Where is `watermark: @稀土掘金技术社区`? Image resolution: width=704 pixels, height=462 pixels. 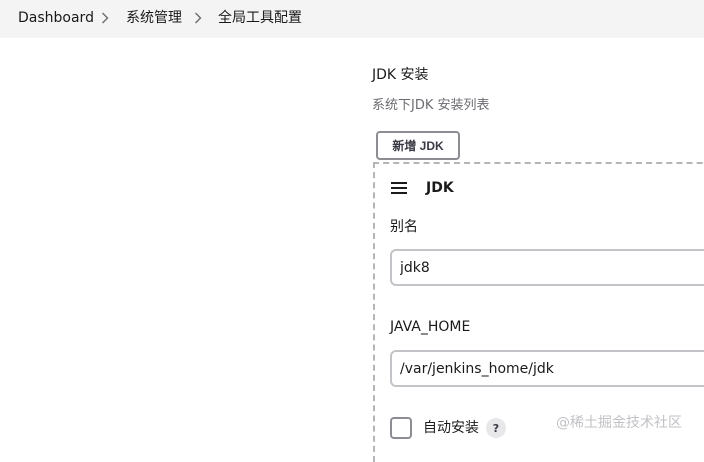
watermark: @稀土掘金技术社区 is located at coordinates (619, 423).